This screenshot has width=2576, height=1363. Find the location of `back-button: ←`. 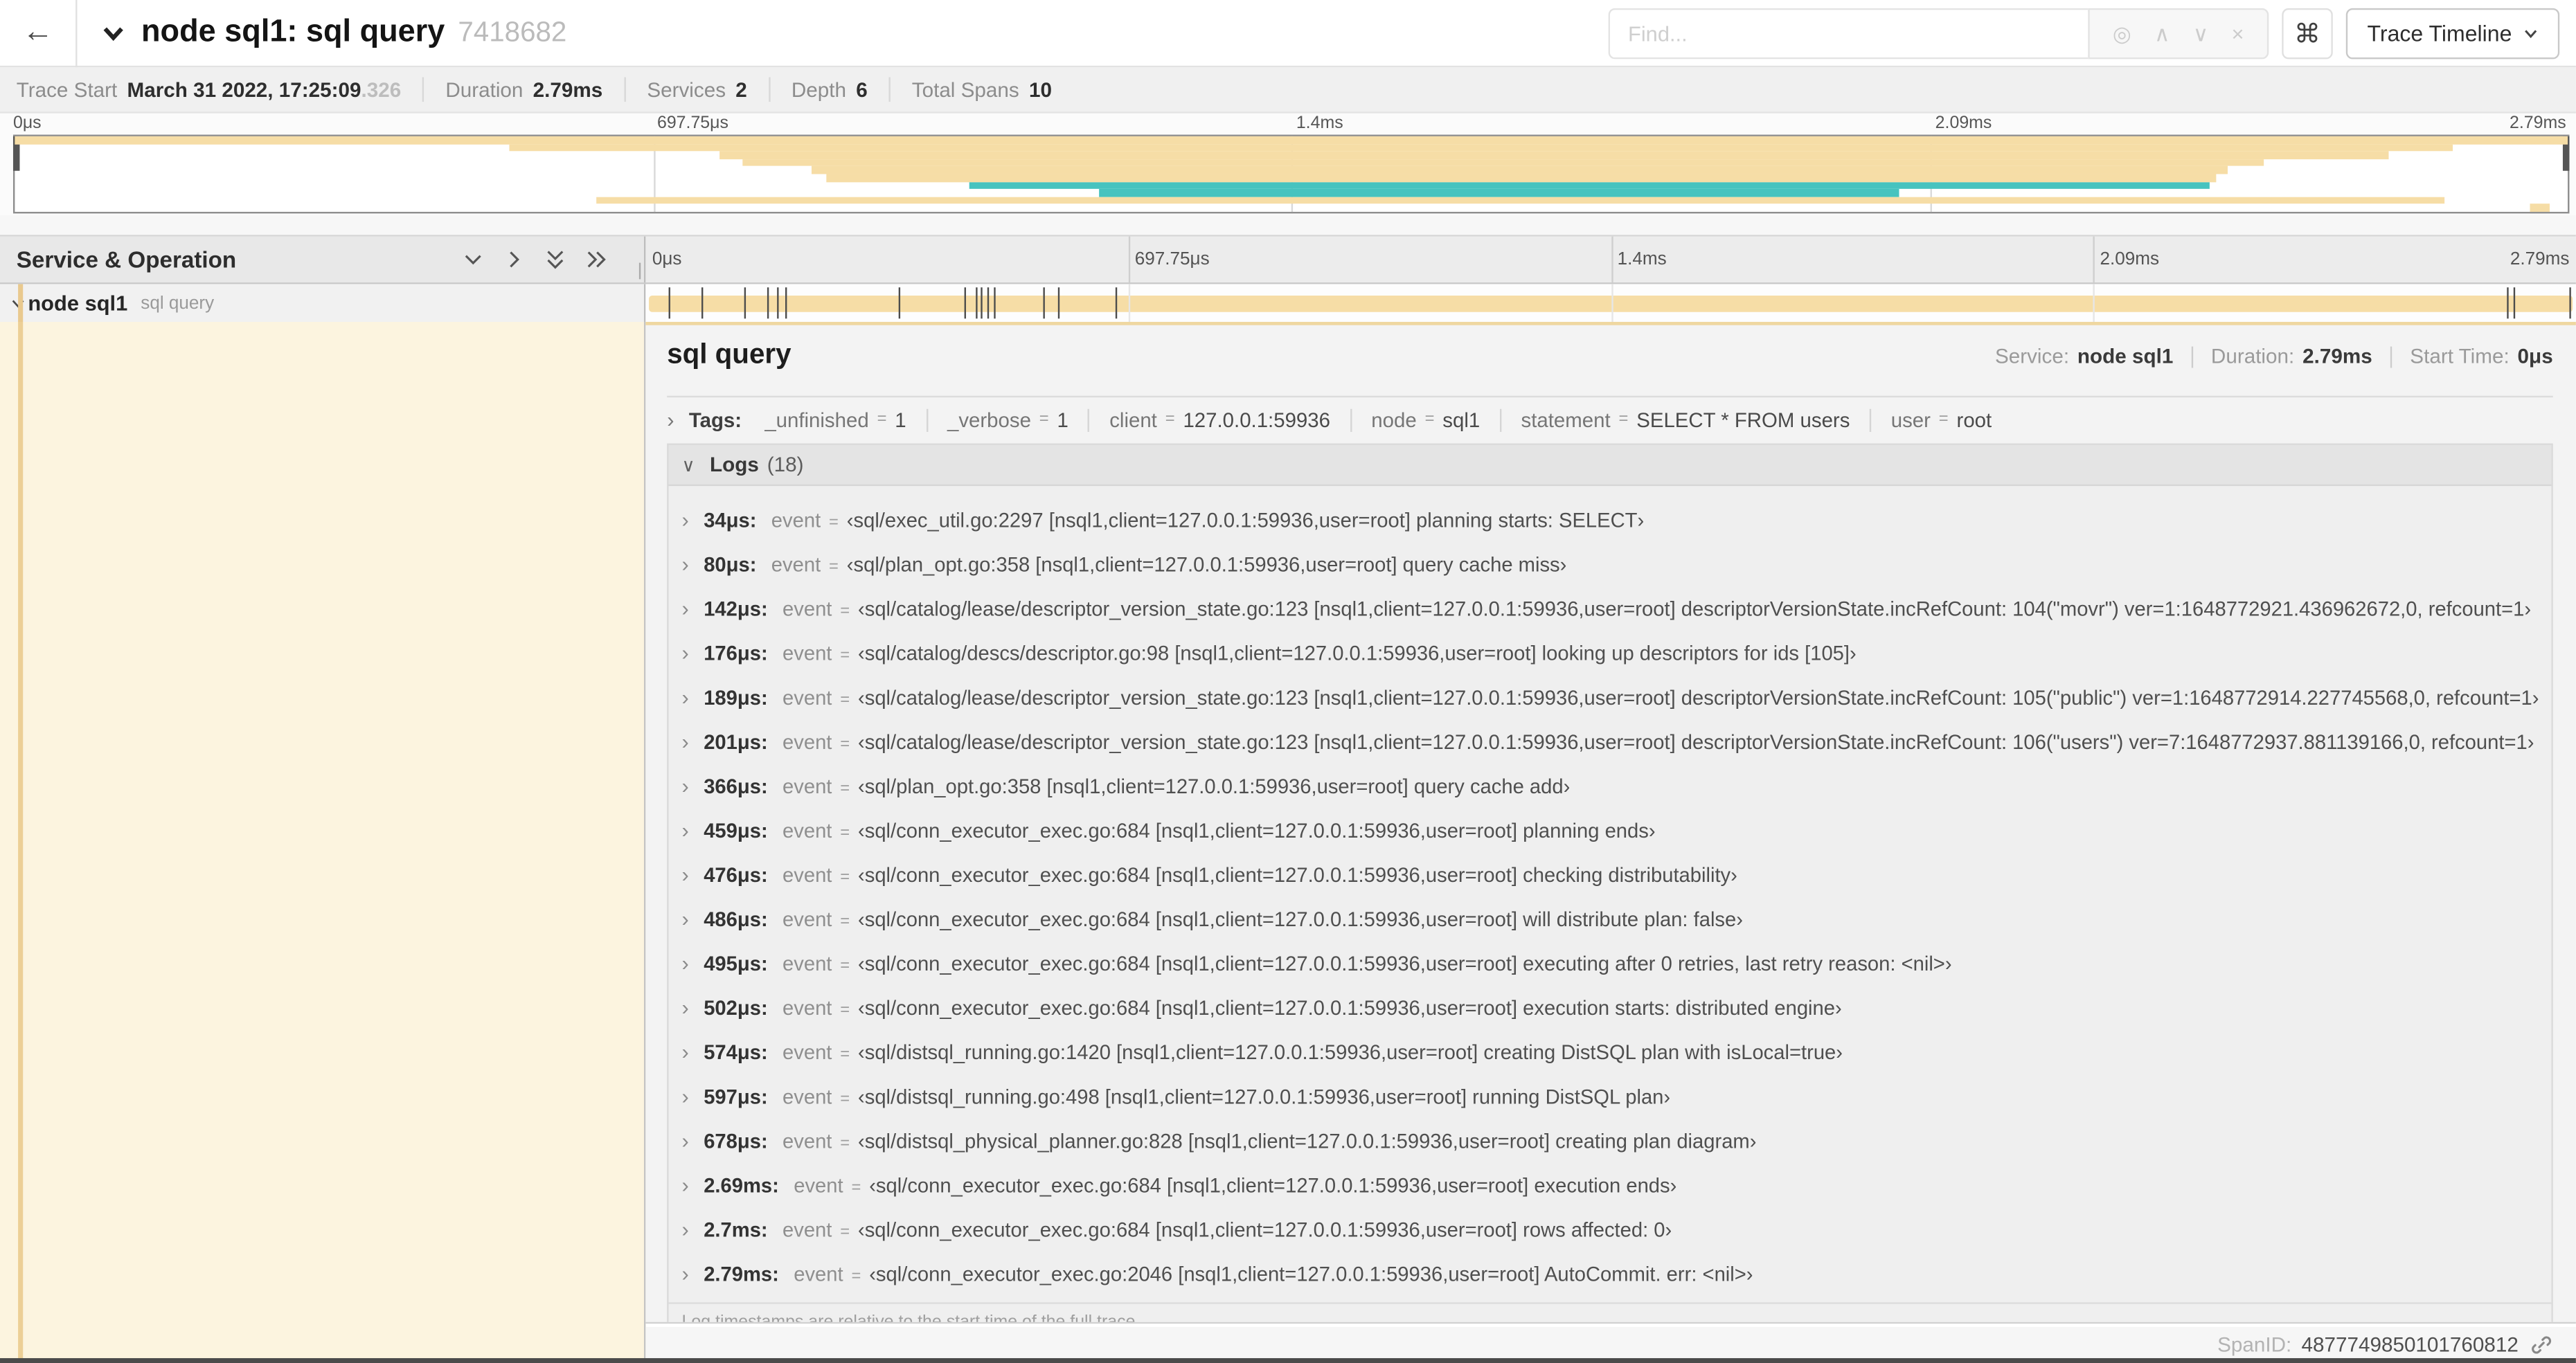

back-button: ← is located at coordinates (39, 33).